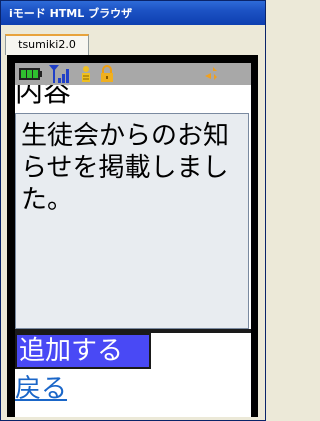 The width and height of the screenshot is (320, 421). Describe the element at coordinates (30, 74) in the screenshot. I see `battery-icon` at that location.